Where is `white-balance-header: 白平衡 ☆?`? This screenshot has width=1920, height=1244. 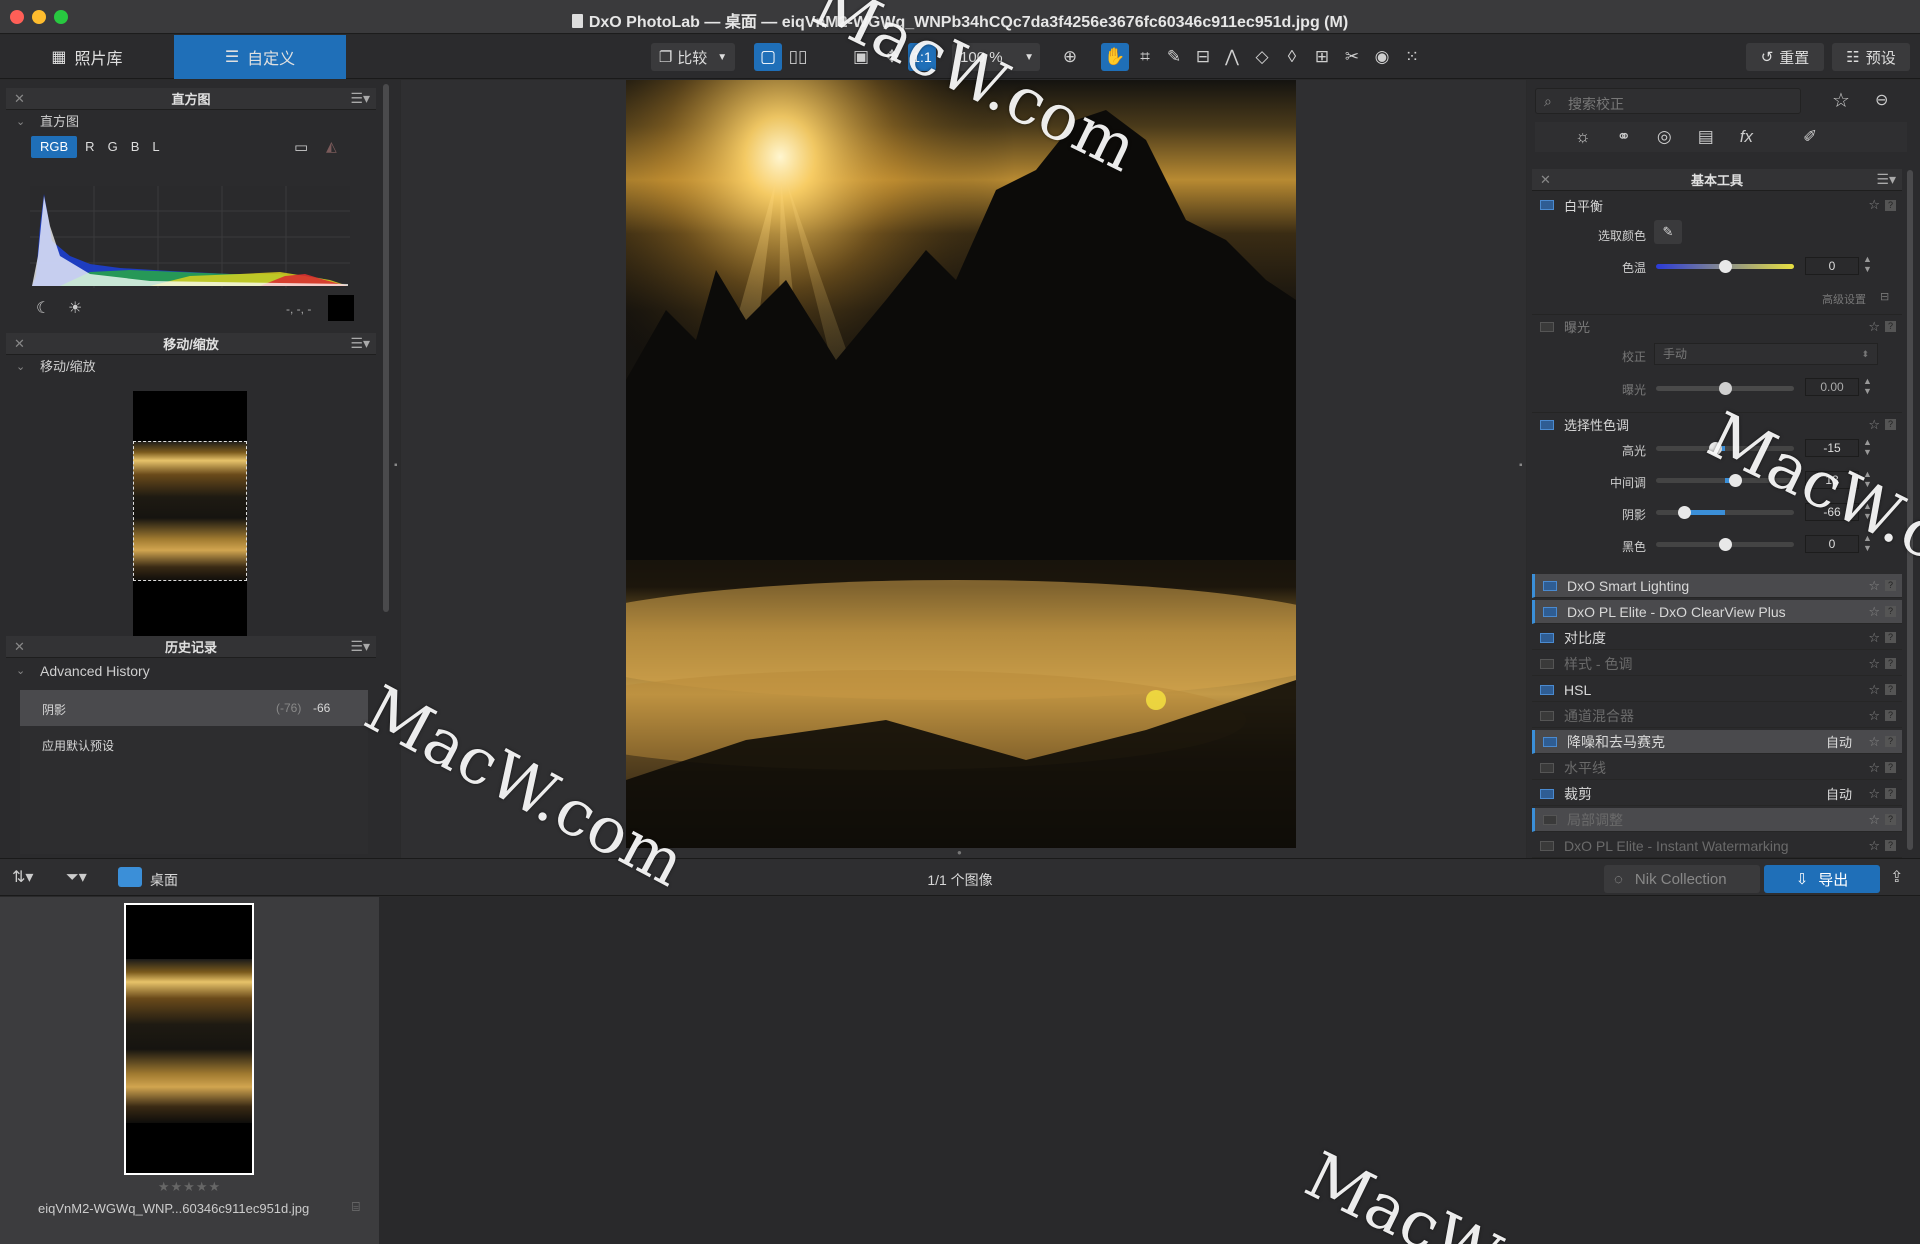 white-balance-header: 白平衡 ☆? is located at coordinates (1717, 205).